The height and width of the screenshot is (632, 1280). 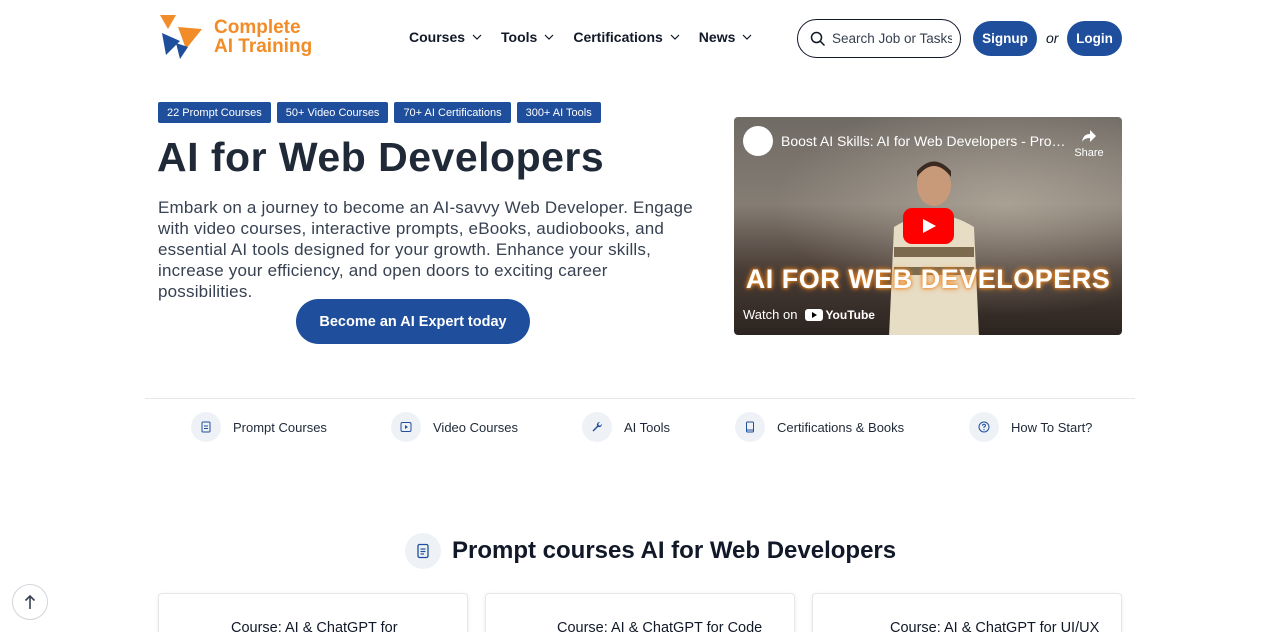 What do you see at coordinates (967, 612) in the screenshot?
I see `course-card: Course: AI & ChatGPT for UI/UX` at bounding box center [967, 612].